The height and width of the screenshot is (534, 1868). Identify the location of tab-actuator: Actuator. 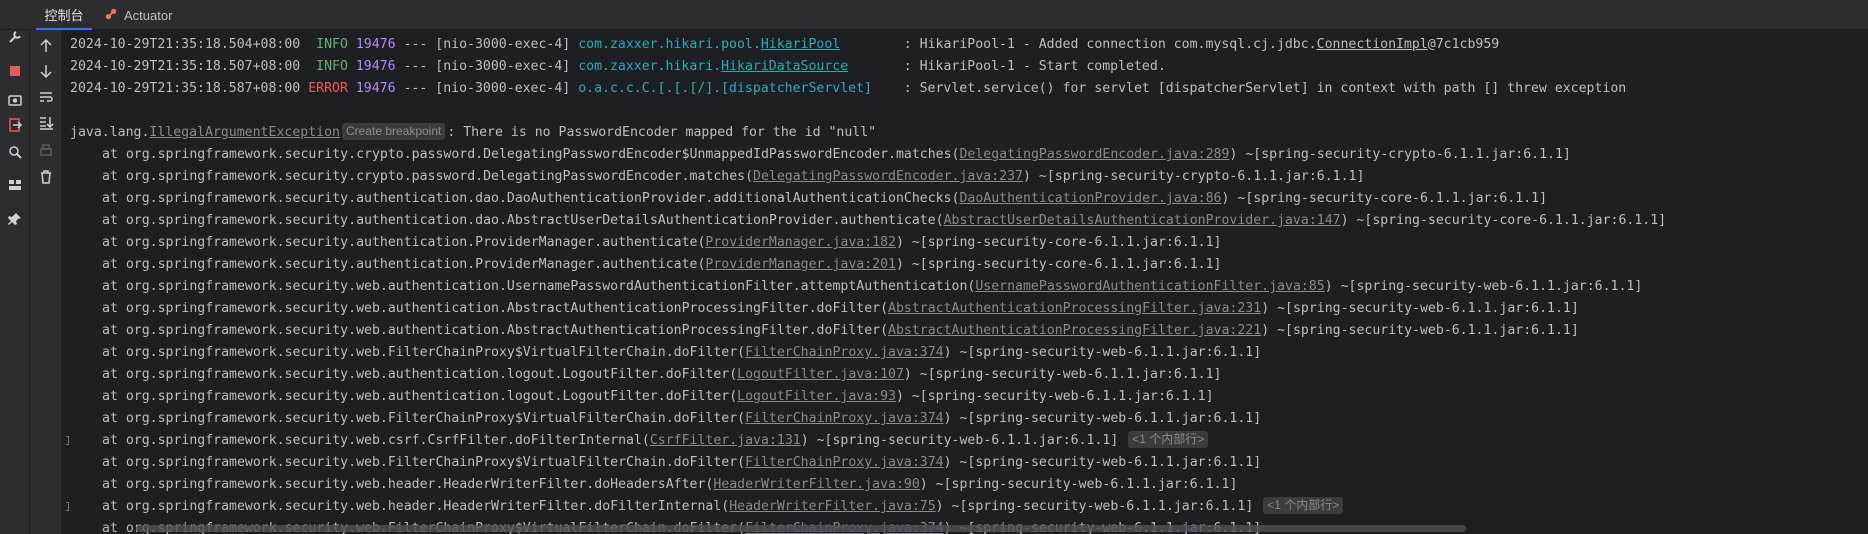
(138, 15).